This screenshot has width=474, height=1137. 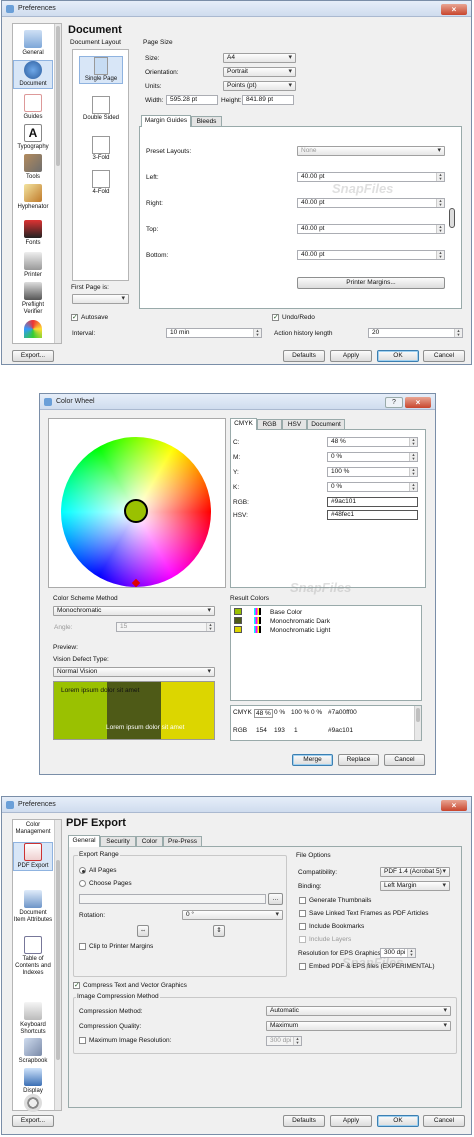 I want to click on right-margin-input: 40.00 pt ▲ ▼, so click(x=371, y=203).